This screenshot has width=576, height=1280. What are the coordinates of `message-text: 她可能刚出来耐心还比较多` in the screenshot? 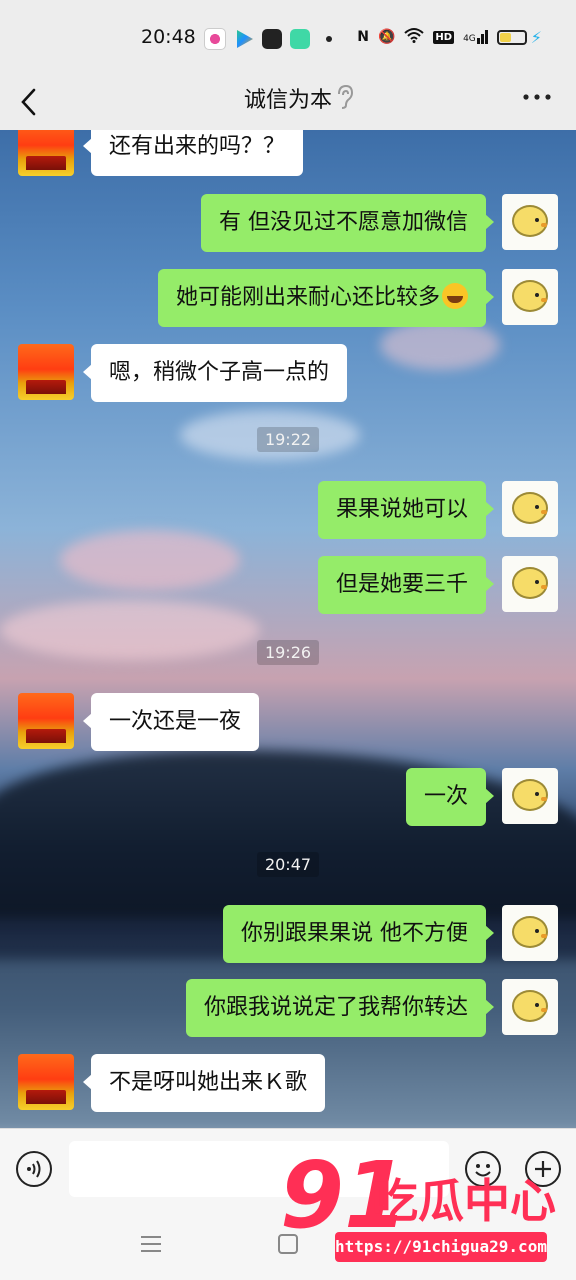 It's located at (307, 297).